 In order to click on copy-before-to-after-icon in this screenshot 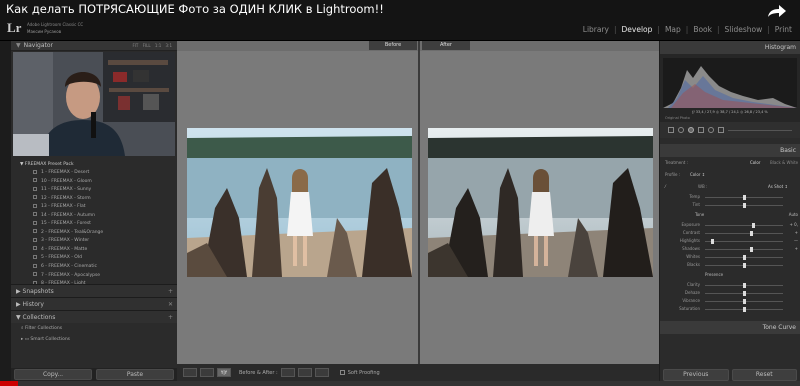, I will do `click(287, 372)`.